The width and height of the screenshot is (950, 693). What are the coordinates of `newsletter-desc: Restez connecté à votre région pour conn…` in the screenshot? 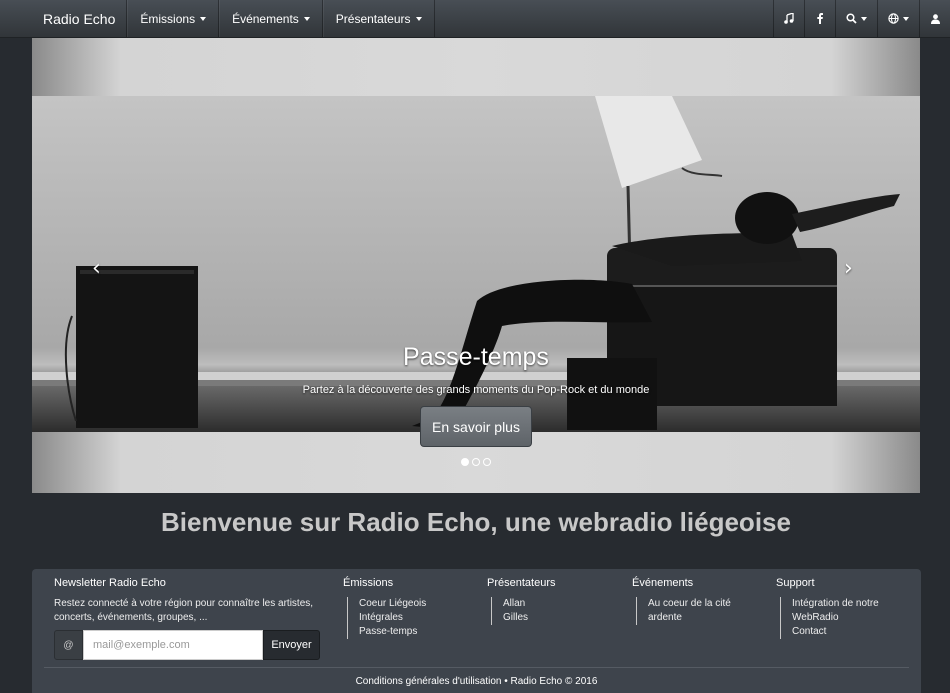 It's located at (184, 610).